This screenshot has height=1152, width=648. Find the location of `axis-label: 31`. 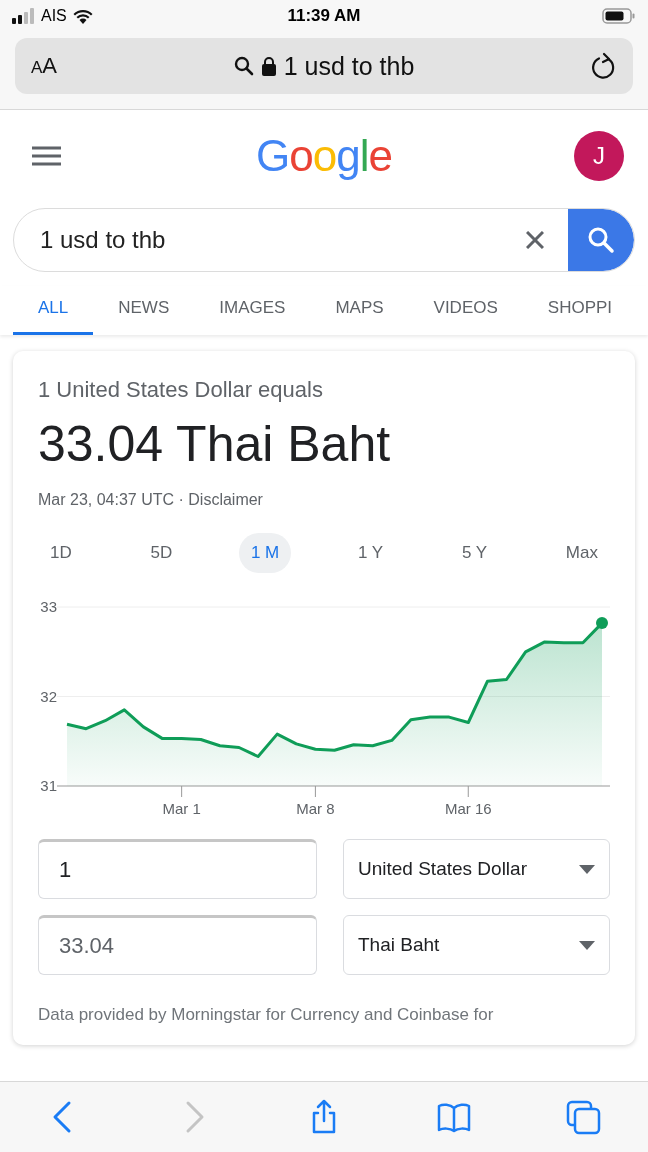

axis-label: 31 is located at coordinates (48, 785).